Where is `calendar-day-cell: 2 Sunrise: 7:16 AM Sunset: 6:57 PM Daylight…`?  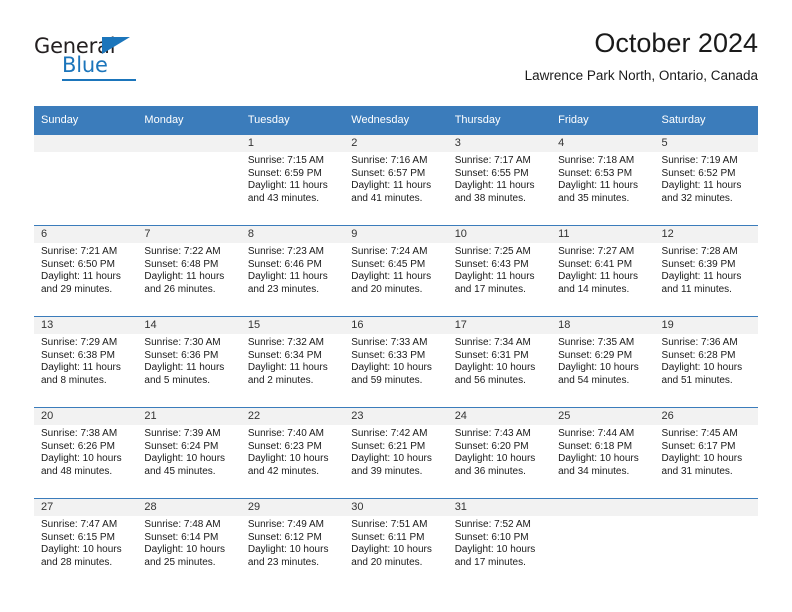 calendar-day-cell: 2 Sunrise: 7:16 AM Sunset: 6:57 PM Daylight… is located at coordinates (396, 180).